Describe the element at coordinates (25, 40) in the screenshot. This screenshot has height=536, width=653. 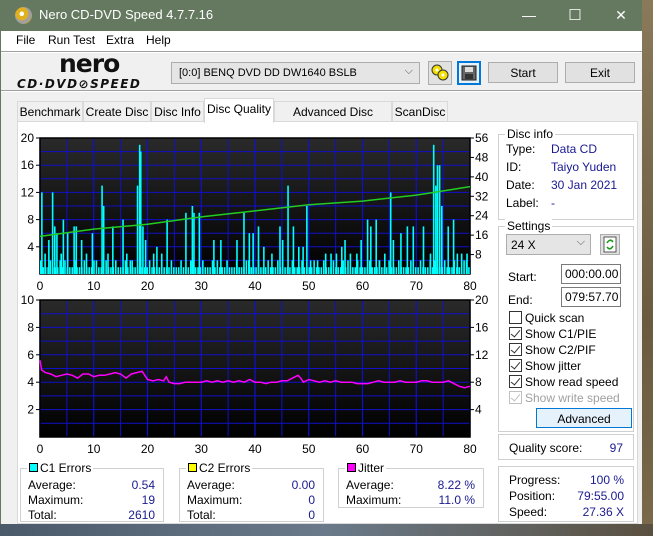
I see `menu-file: File` at that location.